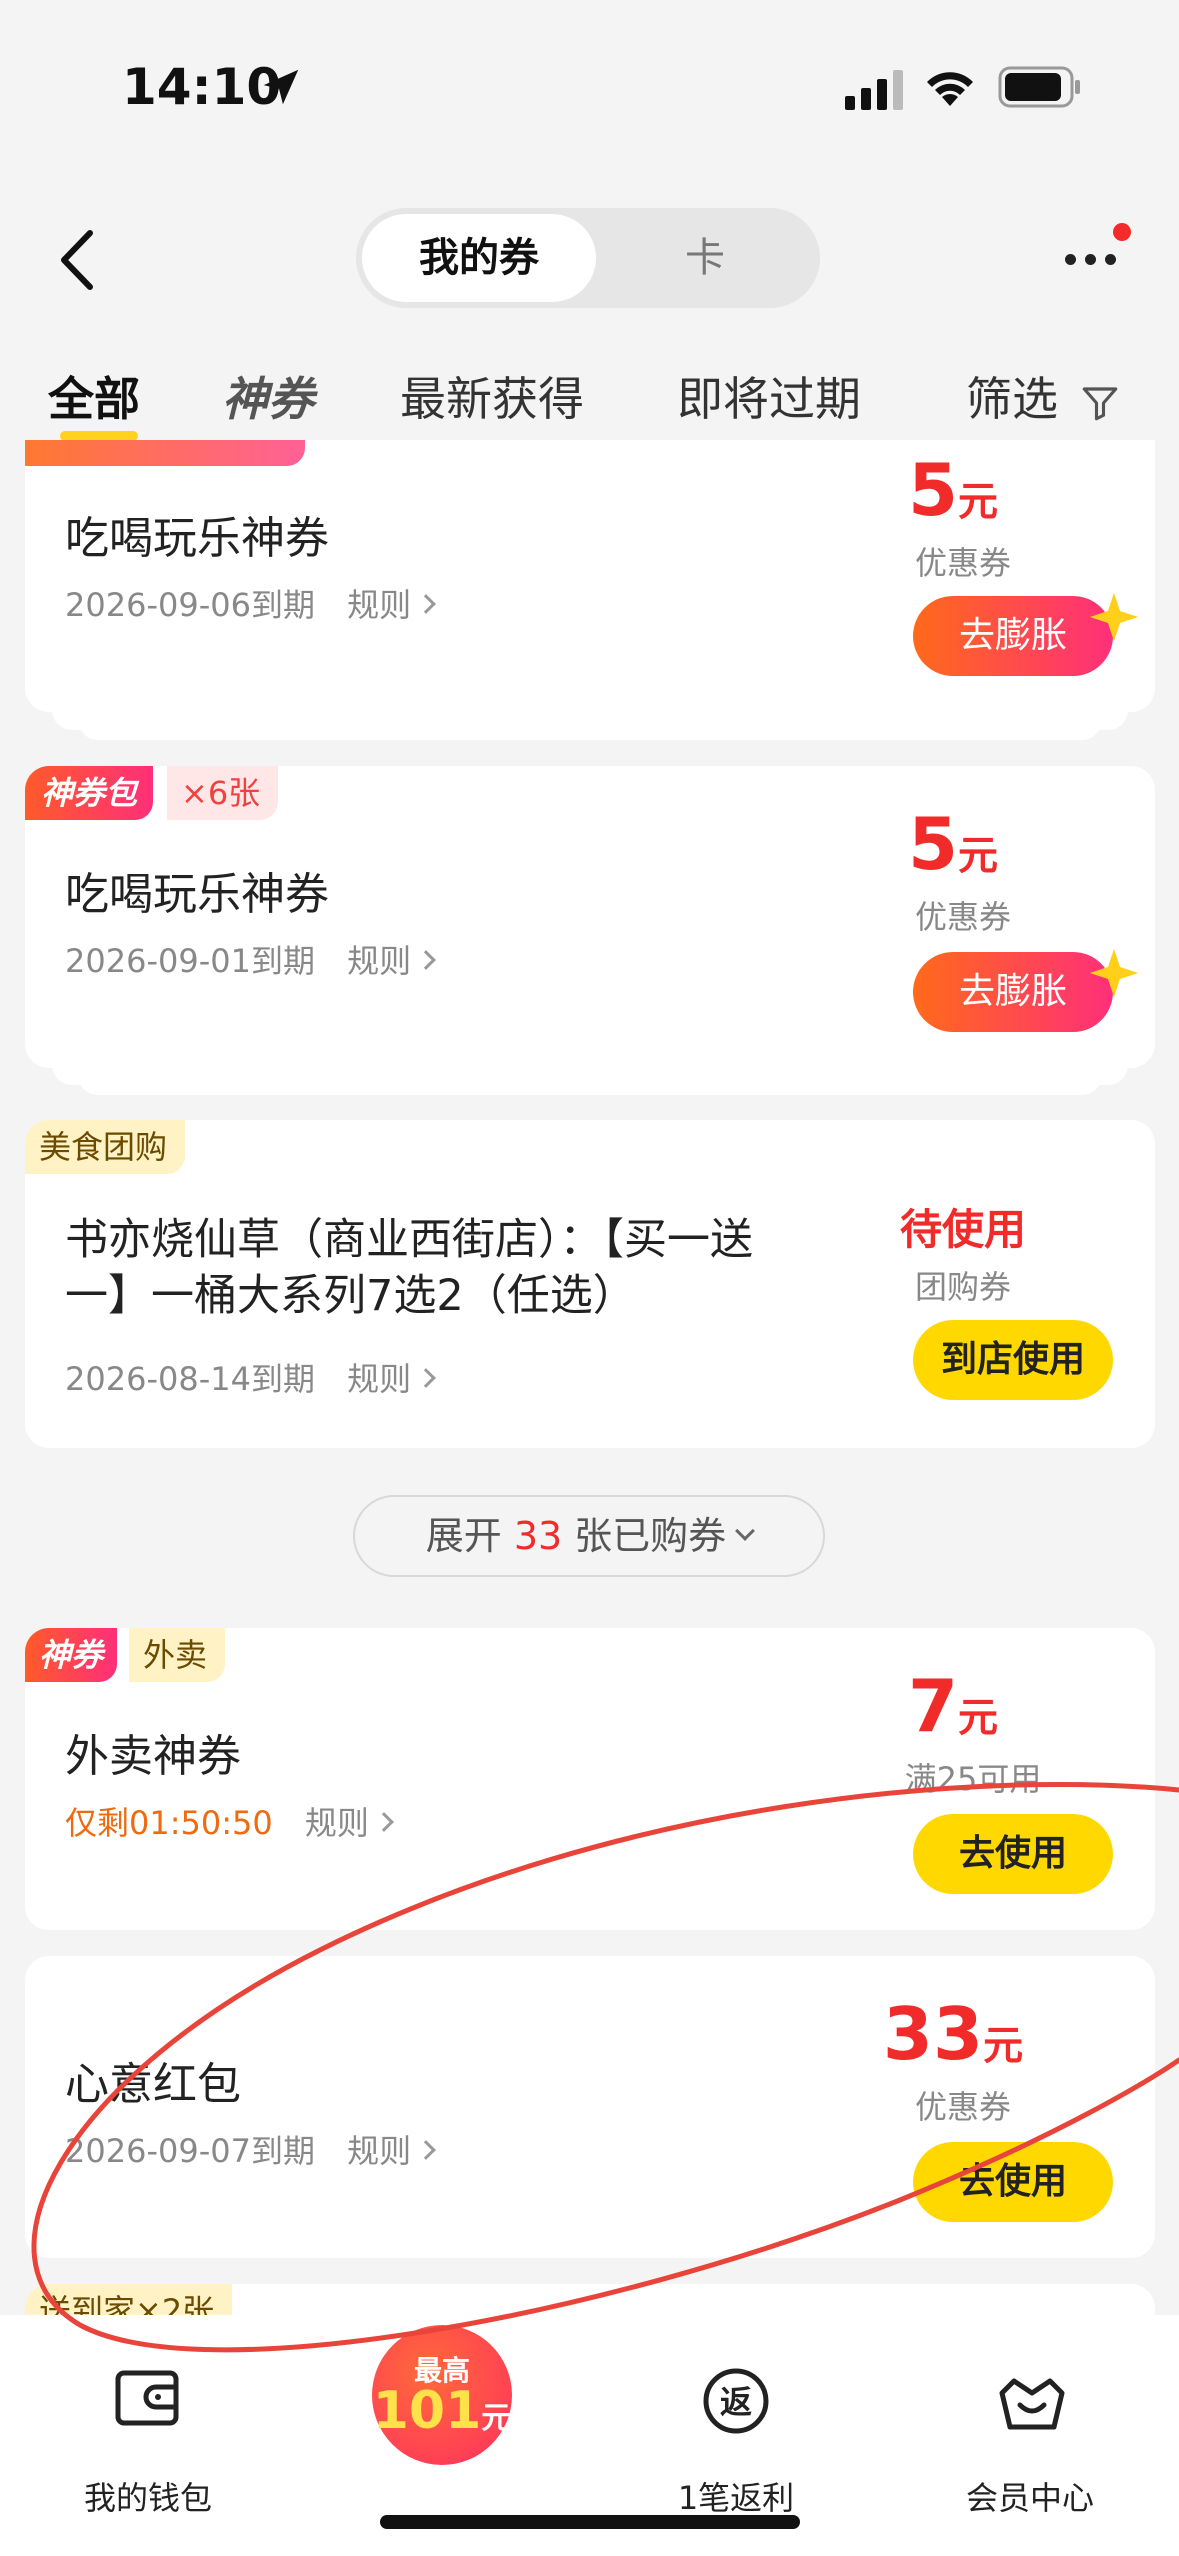 Image resolution: width=1179 pixels, height=2556 pixels. What do you see at coordinates (950, 89) in the screenshot?
I see `wifi-icon` at bounding box center [950, 89].